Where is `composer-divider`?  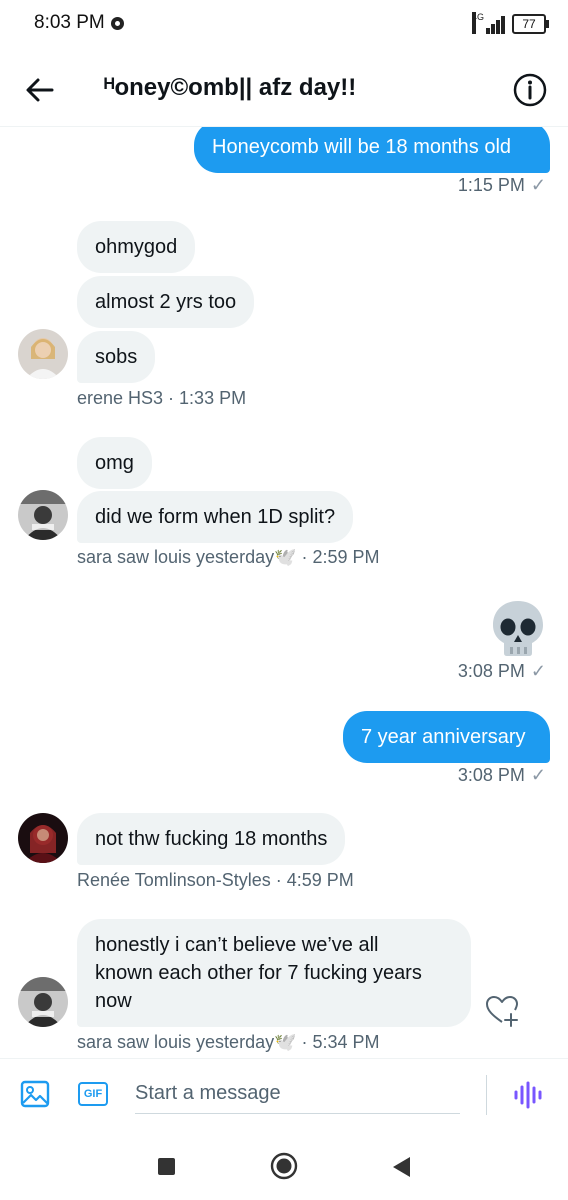
composer-divider is located at coordinates (486, 1095).